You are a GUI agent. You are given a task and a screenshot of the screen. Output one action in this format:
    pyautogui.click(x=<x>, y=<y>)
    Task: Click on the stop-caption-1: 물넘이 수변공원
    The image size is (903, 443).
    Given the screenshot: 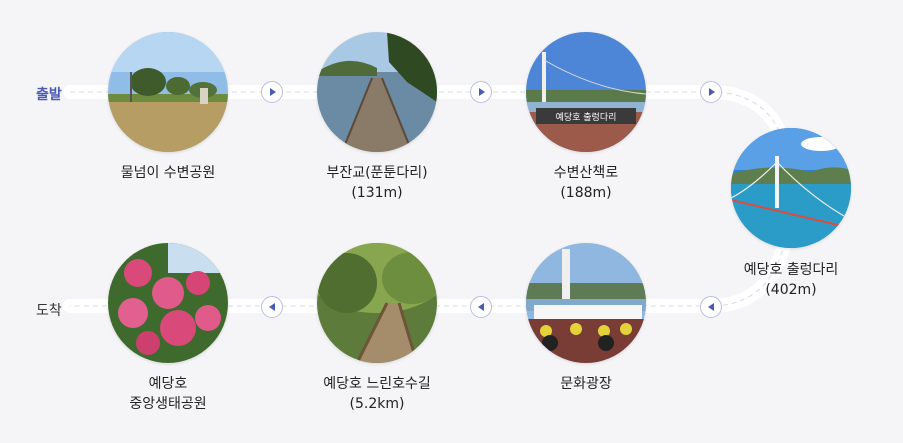 What is the action you would take?
    pyautogui.click(x=168, y=173)
    